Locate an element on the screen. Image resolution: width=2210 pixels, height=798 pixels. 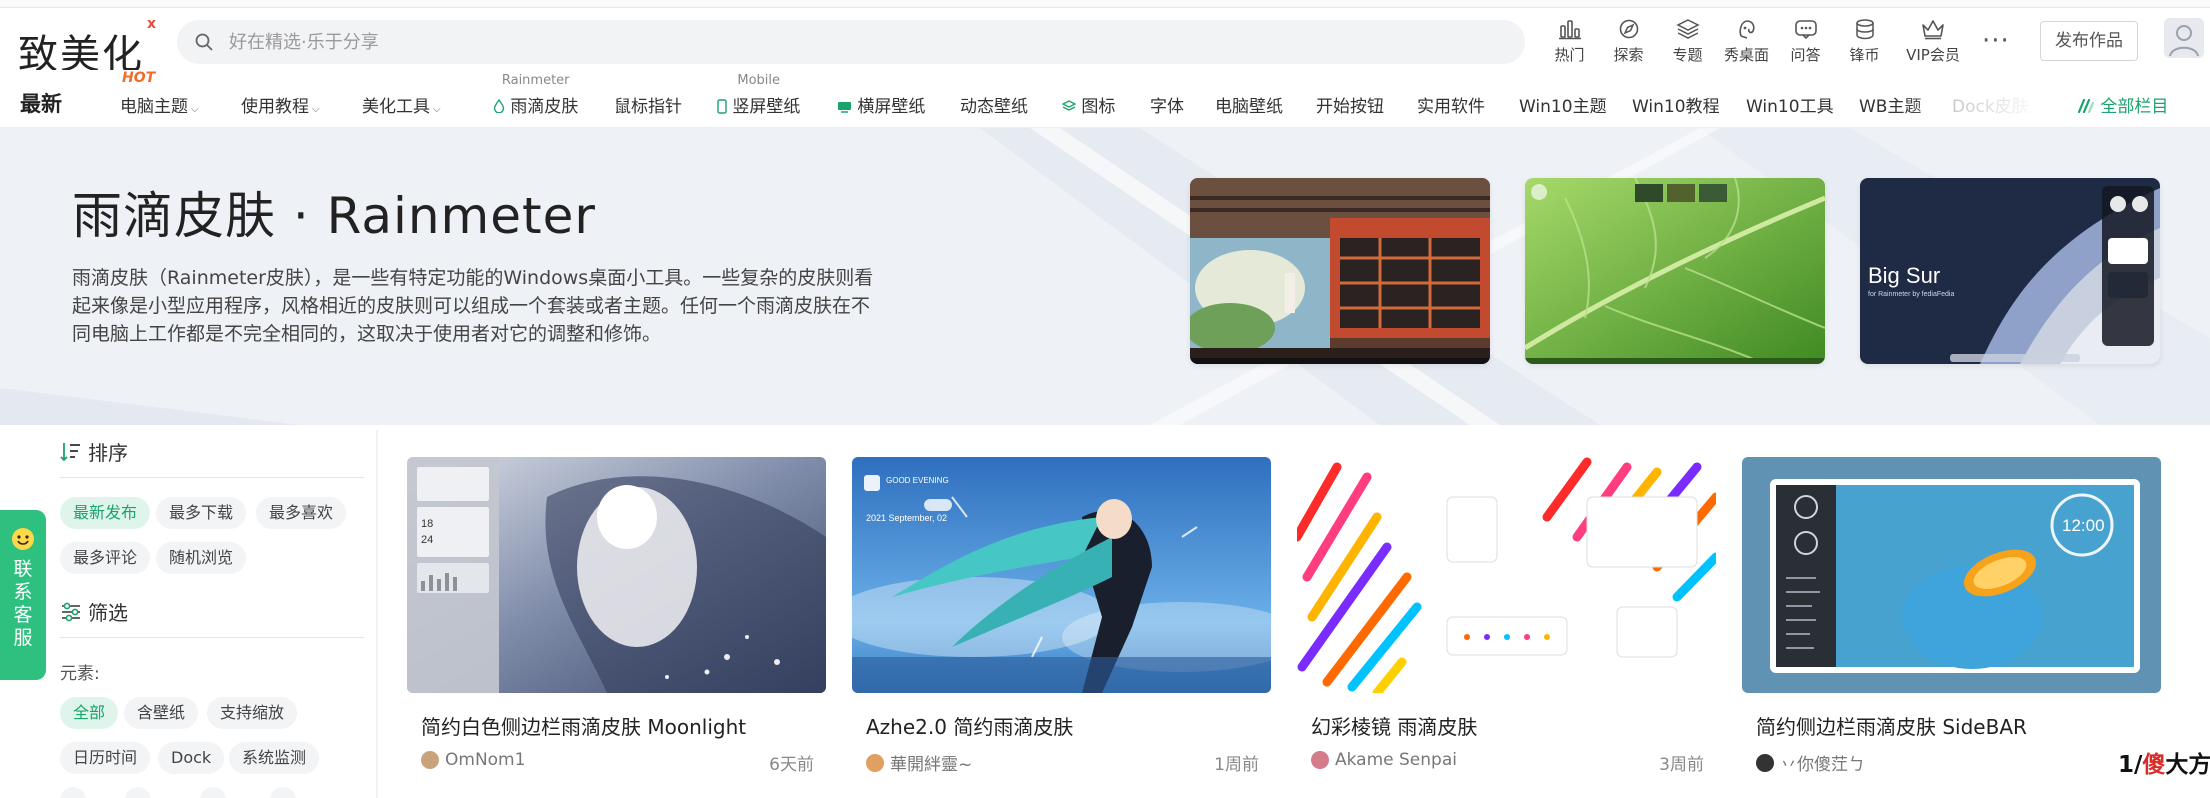
sort-option-random: 随机浏览 is located at coordinates (201, 558).